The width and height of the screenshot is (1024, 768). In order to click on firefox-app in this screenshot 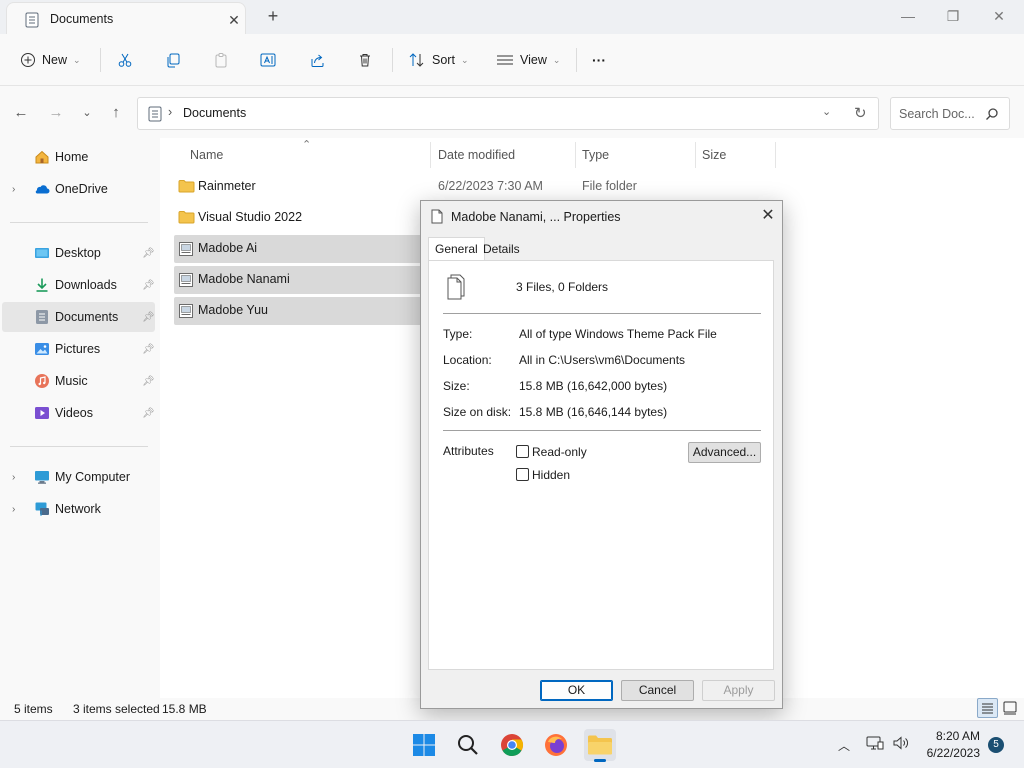, I will do `click(556, 745)`.